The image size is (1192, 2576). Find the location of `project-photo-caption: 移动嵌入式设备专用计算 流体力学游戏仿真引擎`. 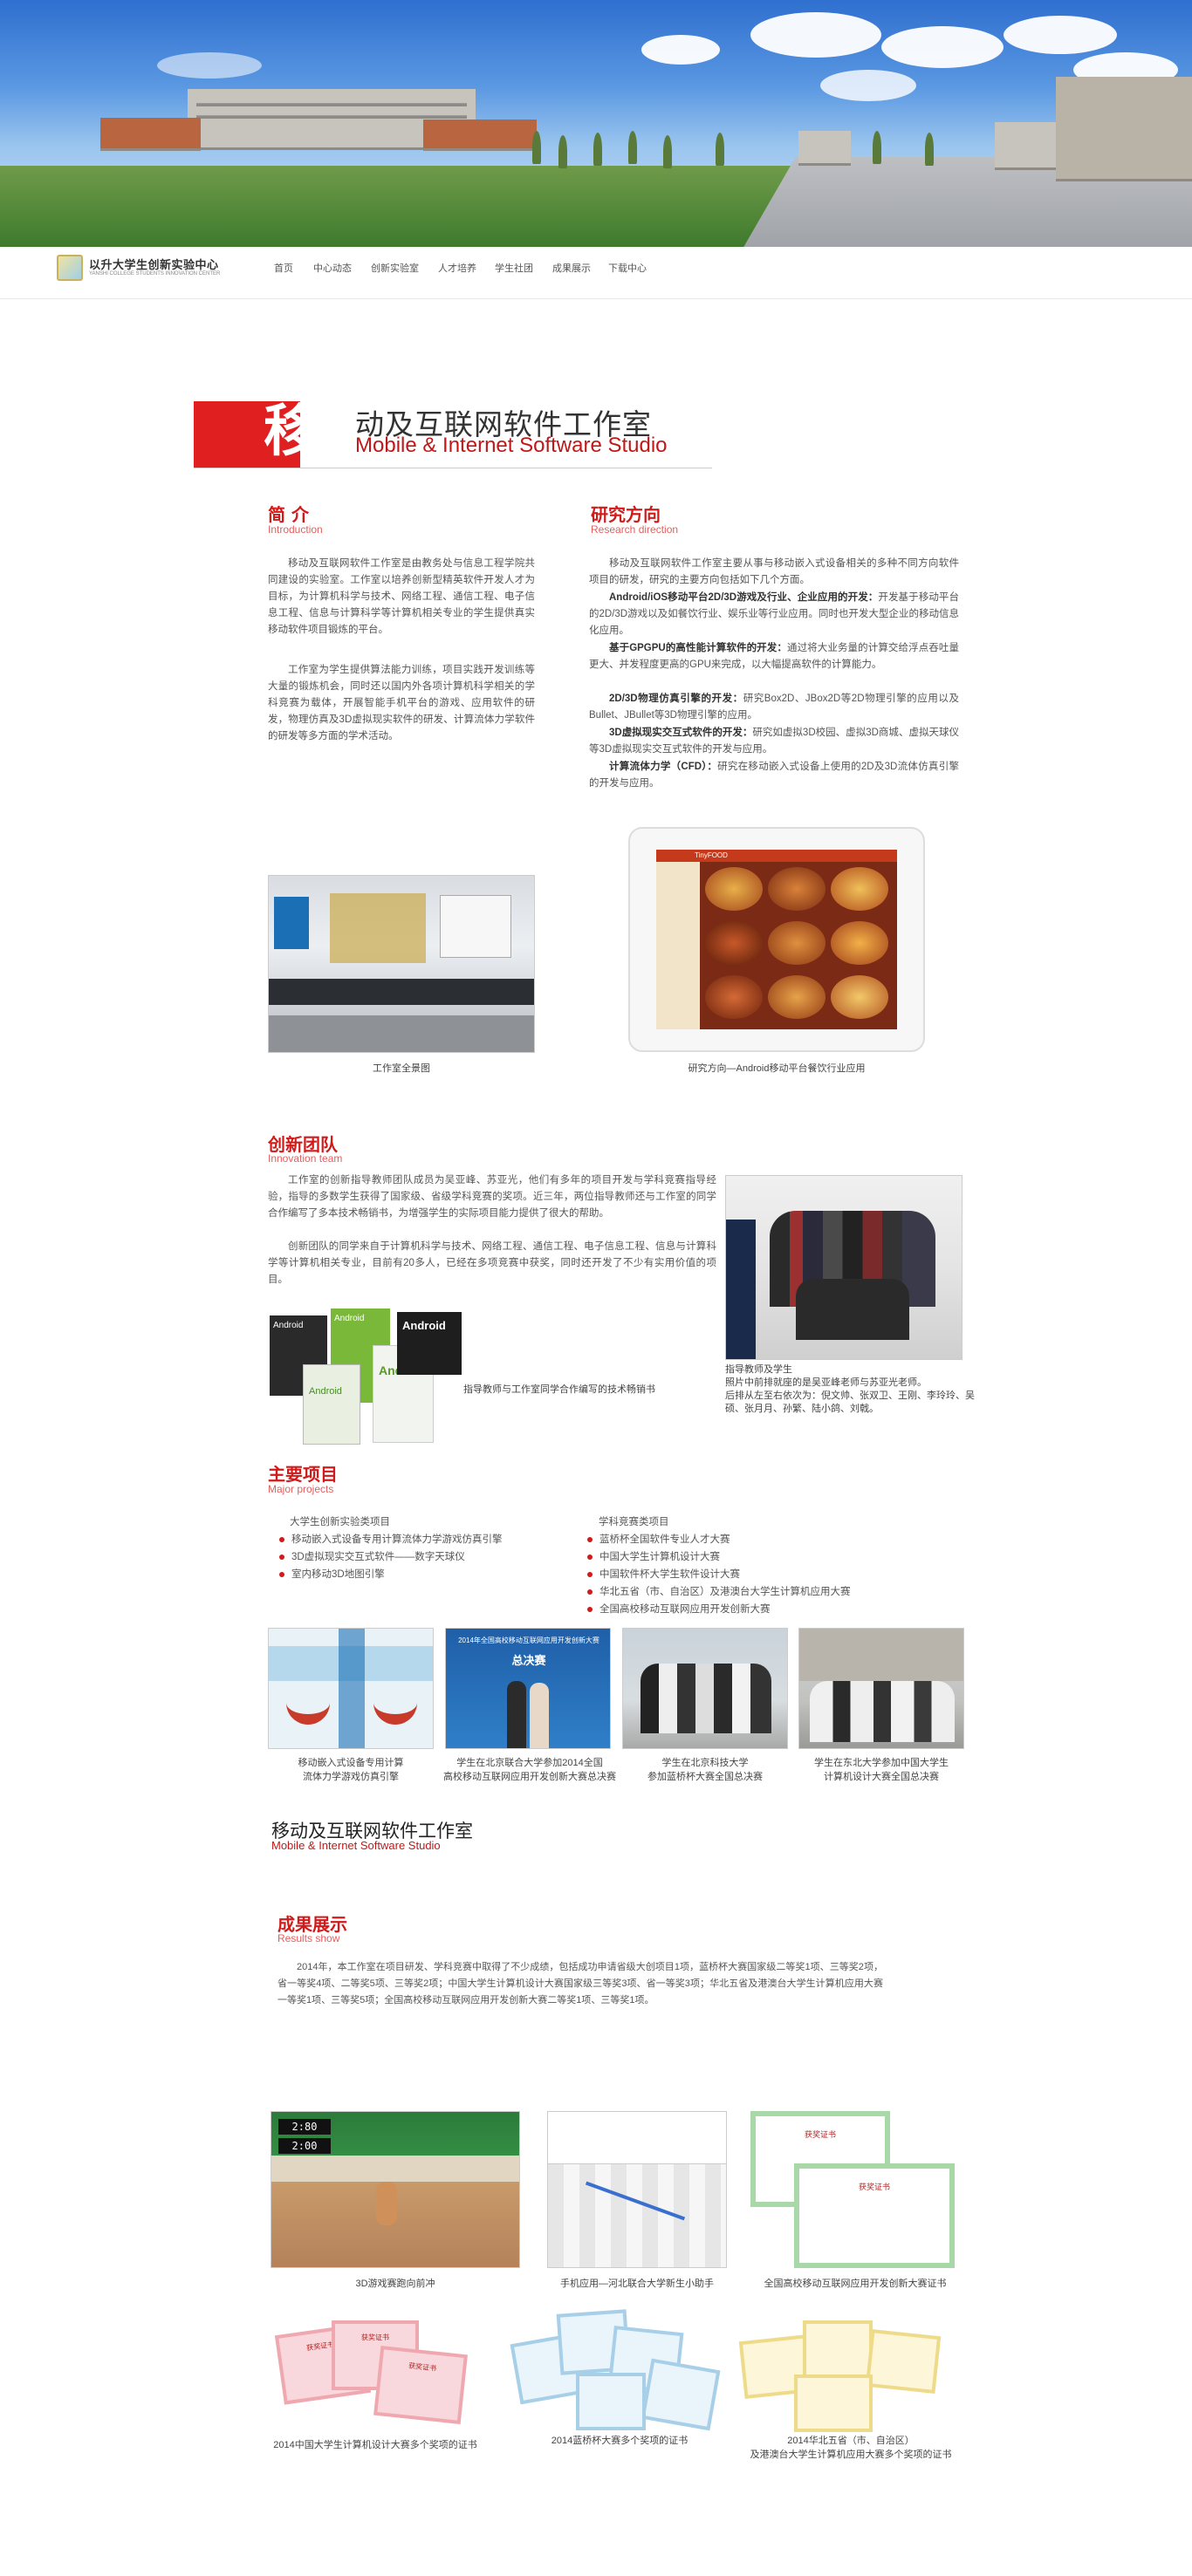

project-photo-caption: 移动嵌入式设备专用计算 流体力学游戏仿真引擎 is located at coordinates (351, 1770).